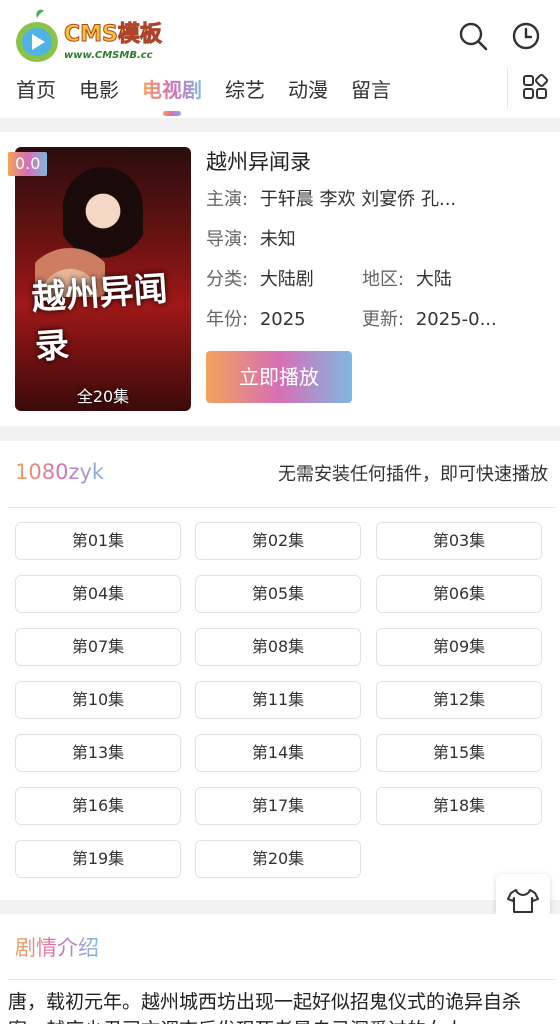 The height and width of the screenshot is (1024, 560). Describe the element at coordinates (108, 55) in the screenshot. I see `logo-url: www.CMSMB.cc` at that location.